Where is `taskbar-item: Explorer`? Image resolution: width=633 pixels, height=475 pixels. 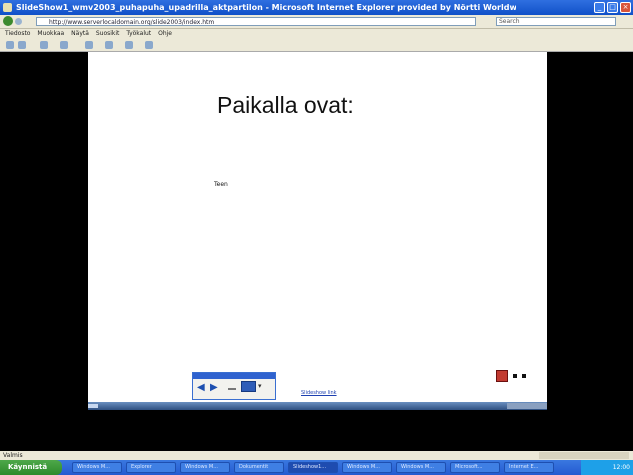 taskbar-item: Explorer is located at coordinates (151, 467).